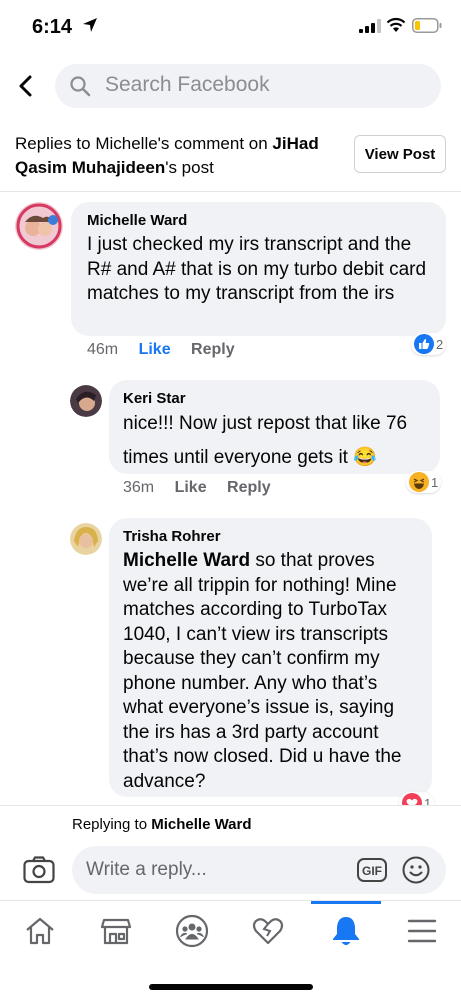  I want to click on tab-notifications, so click(346, 931).